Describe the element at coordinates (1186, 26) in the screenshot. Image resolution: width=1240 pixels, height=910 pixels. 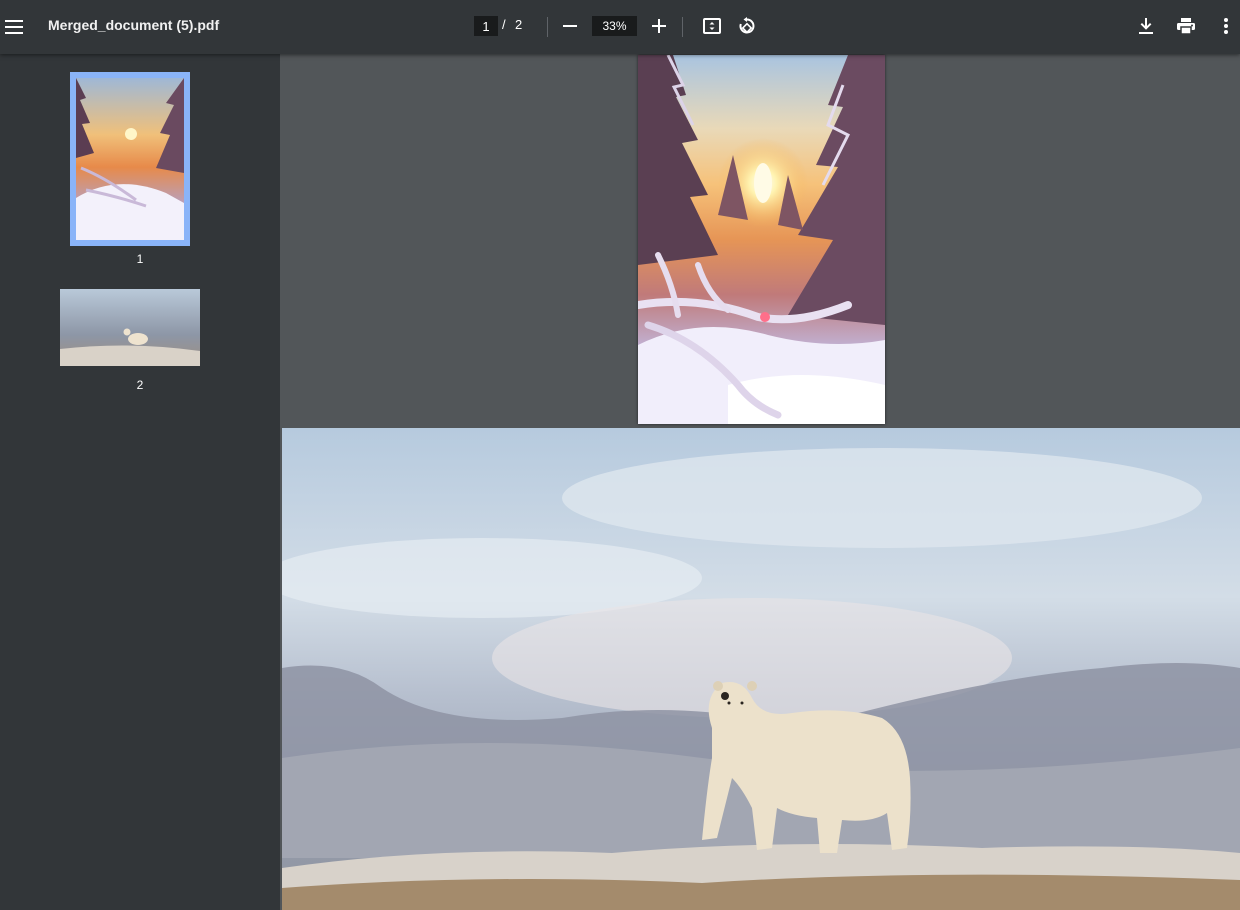
I see `print-icon` at that location.